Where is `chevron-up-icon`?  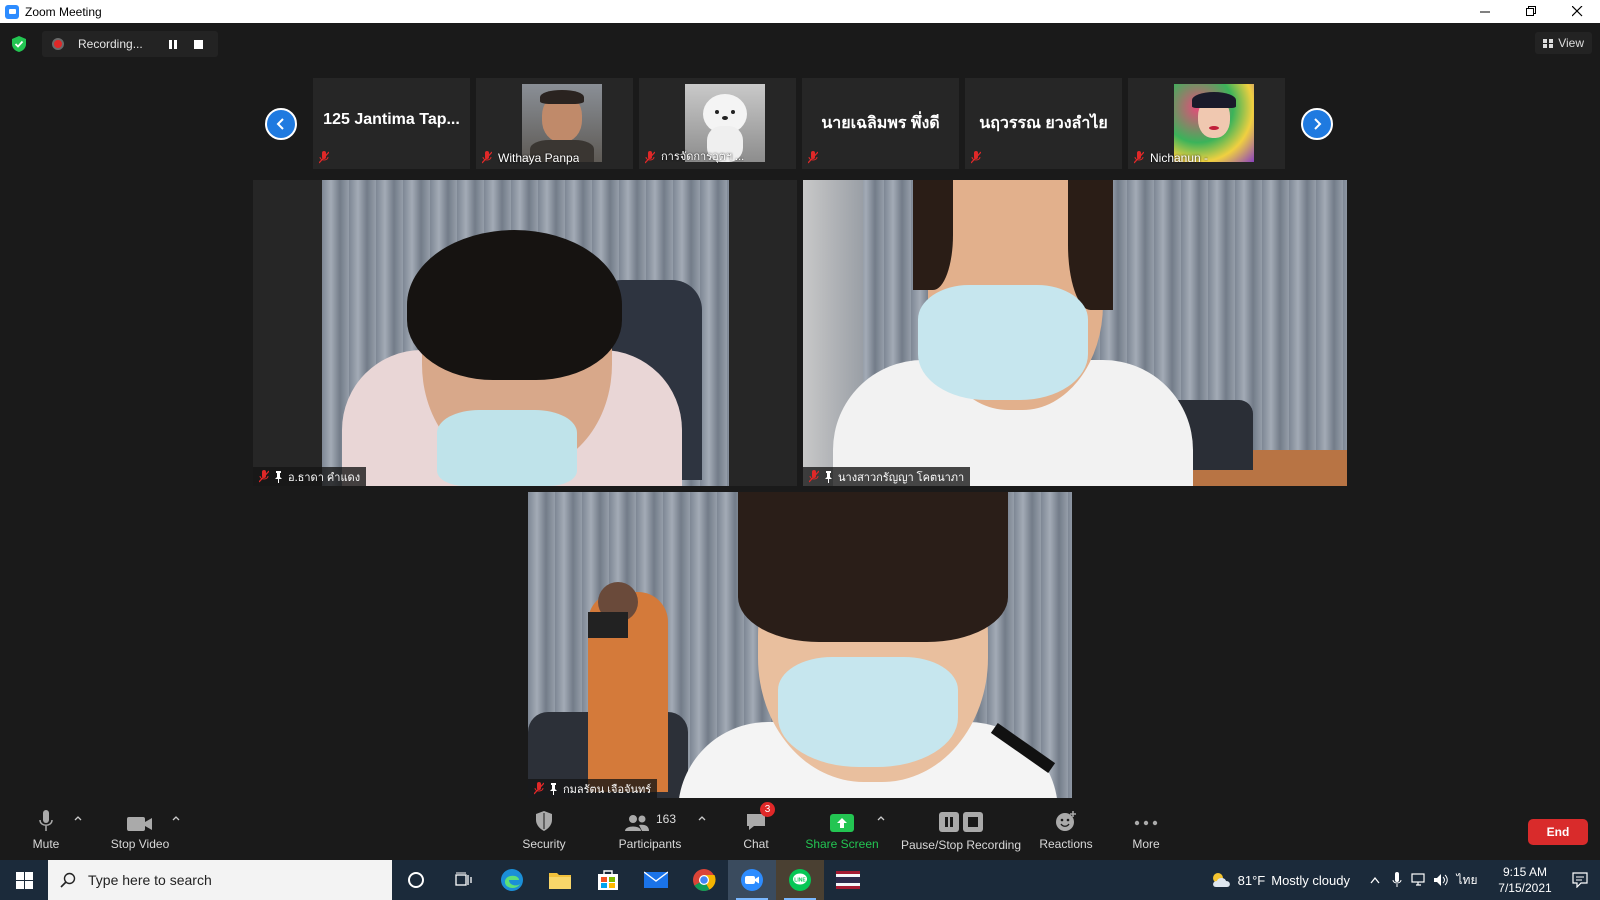
chevron-up-icon is located at coordinates (1375, 880).